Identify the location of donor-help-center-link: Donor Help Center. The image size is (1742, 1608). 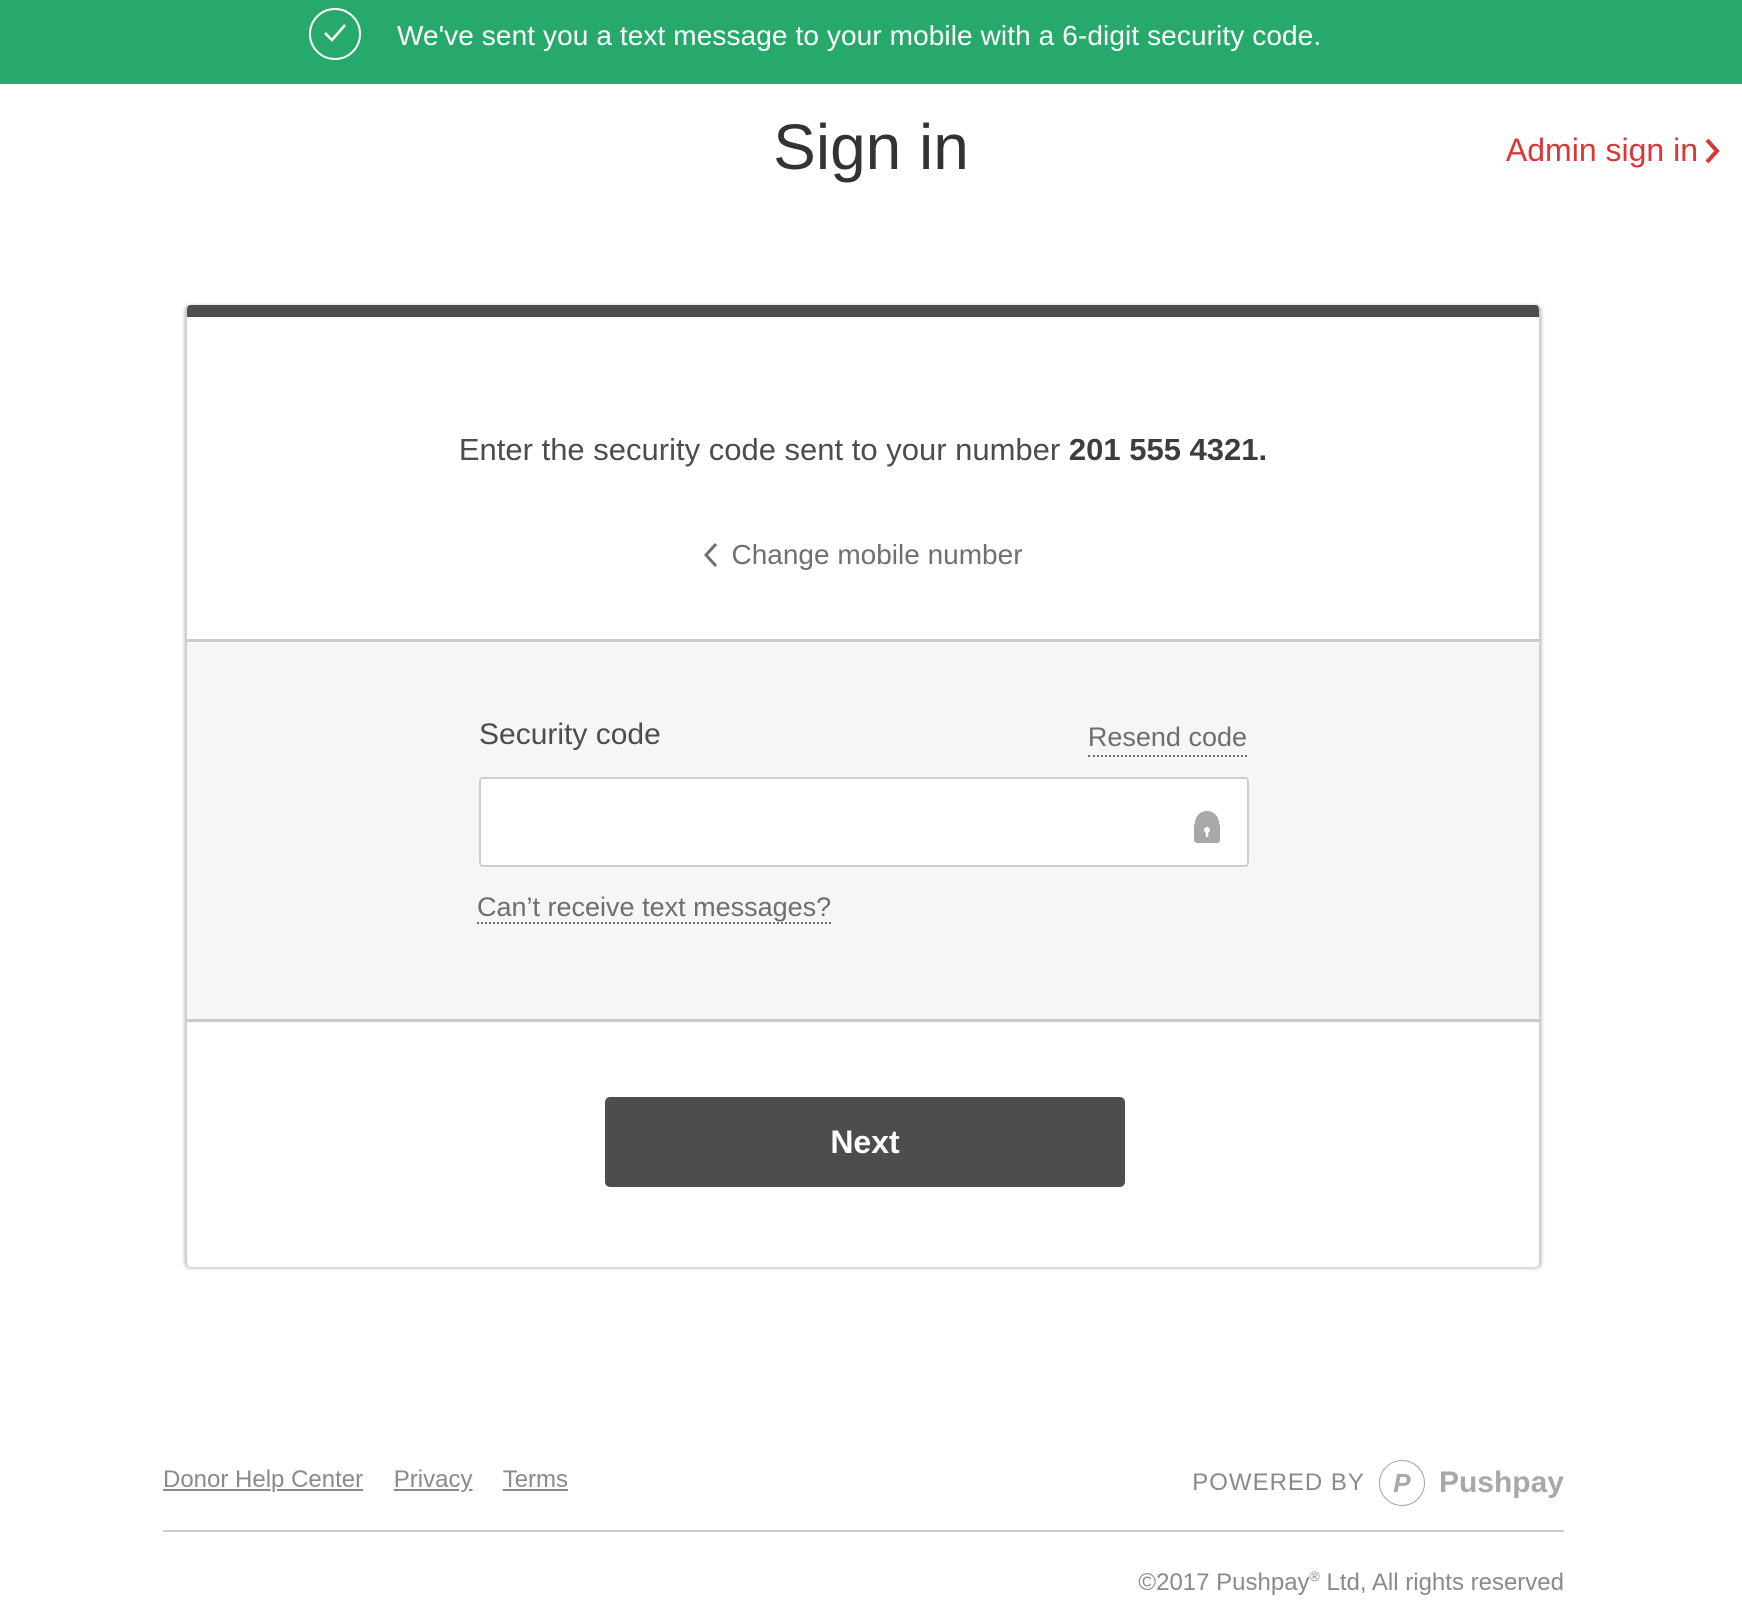
(263, 1479).